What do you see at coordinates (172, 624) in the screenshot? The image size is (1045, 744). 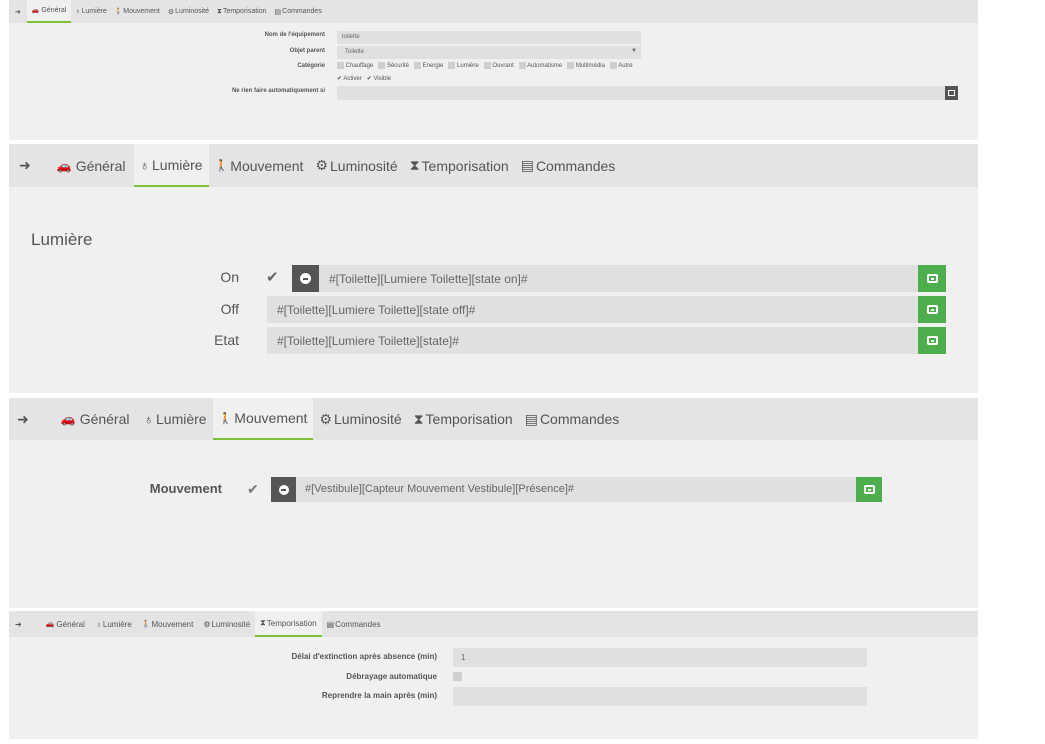 I see `tab-label: Mouvement` at bounding box center [172, 624].